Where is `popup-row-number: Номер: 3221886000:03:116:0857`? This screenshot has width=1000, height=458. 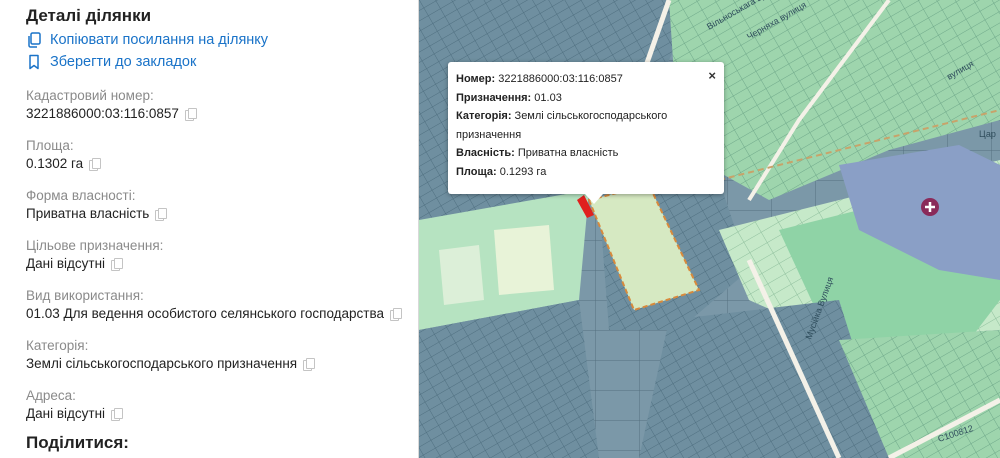
popup-row-number: Номер: 3221886000:03:116:0857 is located at coordinates (539, 79).